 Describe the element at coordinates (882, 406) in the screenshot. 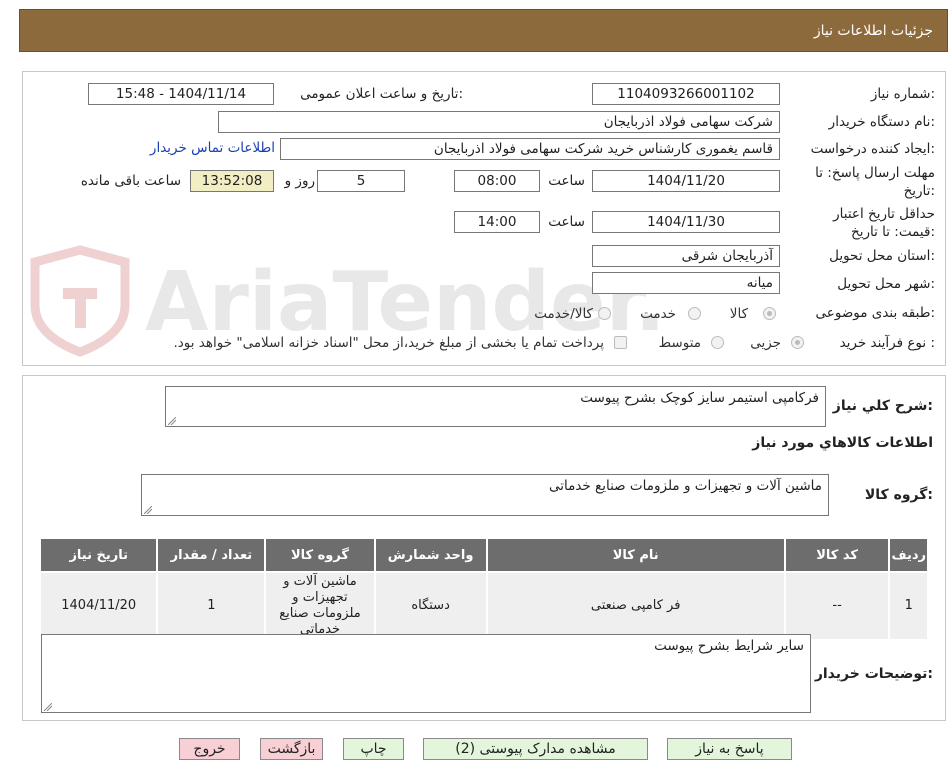

I see `summary-label: شرح کلي نياز:` at that location.